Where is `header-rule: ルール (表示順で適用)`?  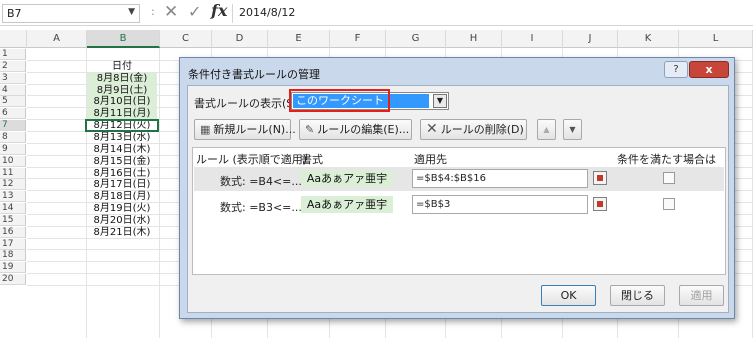 header-rule: ルール (表示順で適用) is located at coordinates (252, 159).